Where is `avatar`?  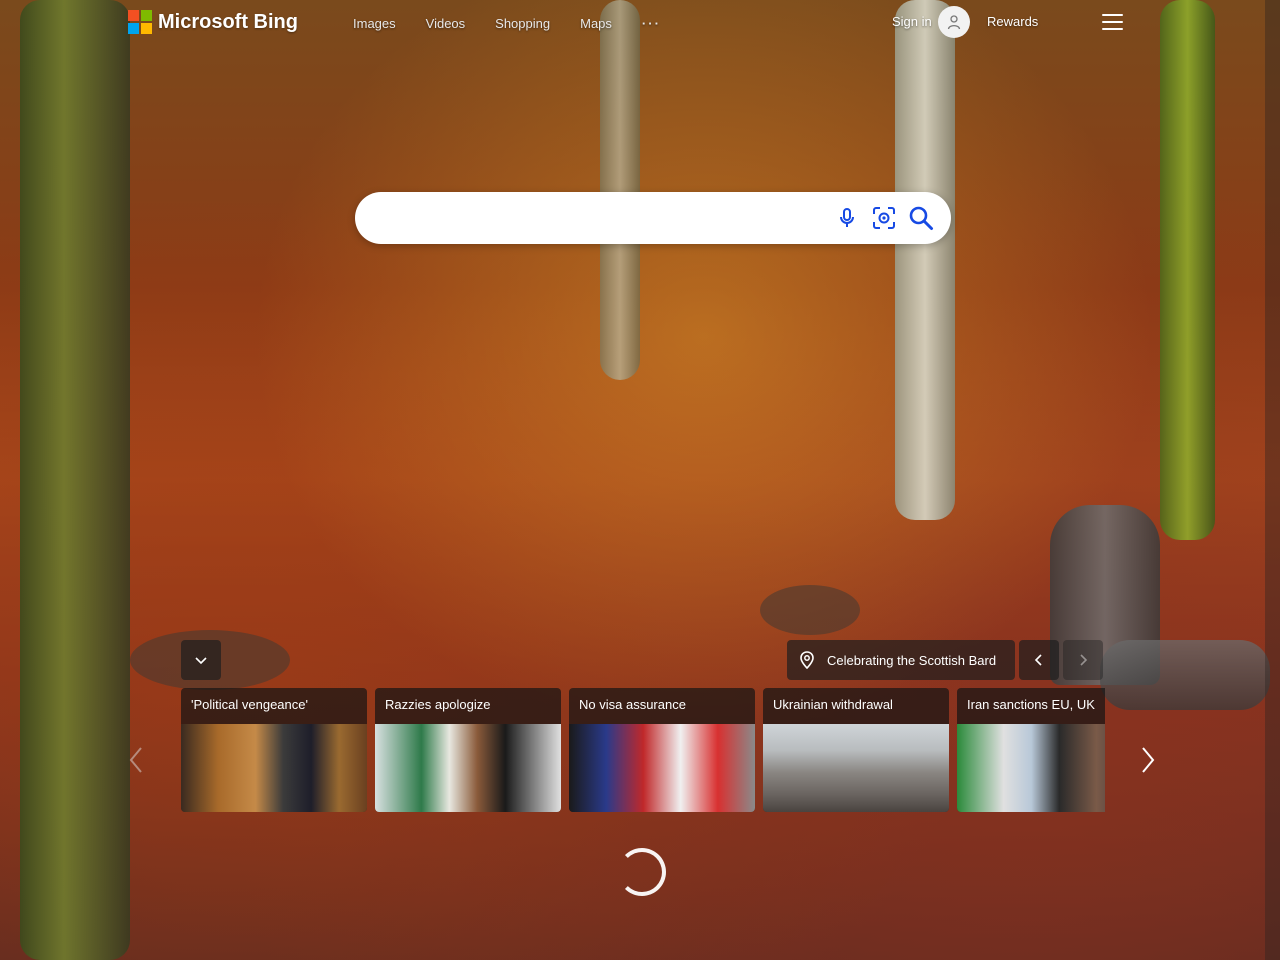 avatar is located at coordinates (954, 22).